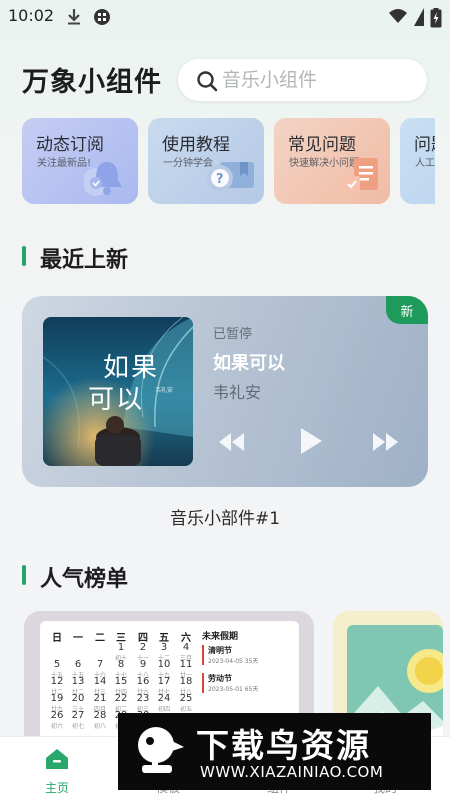 Image resolution: width=450 pixels, height=800 pixels. I want to click on section-title-popular: 人气榜单, so click(84, 579).